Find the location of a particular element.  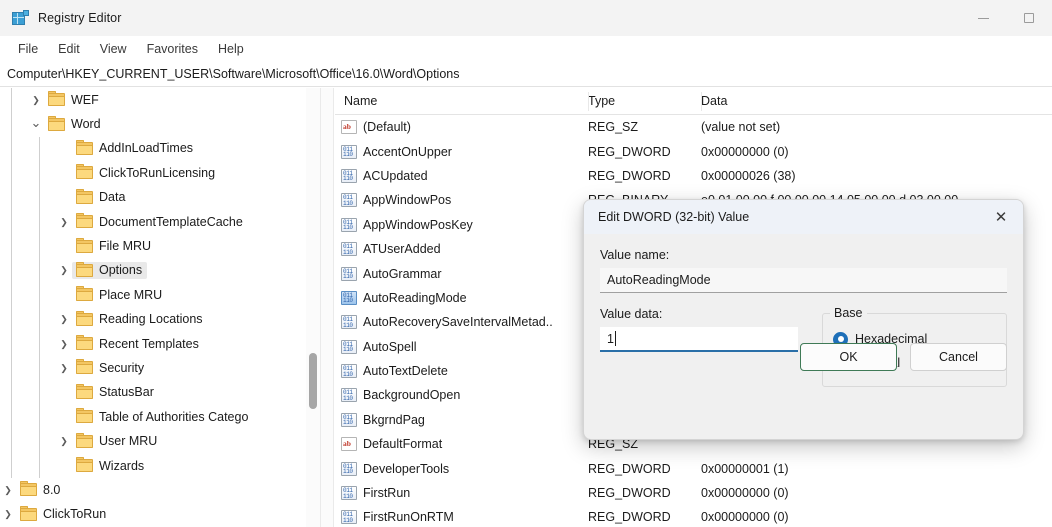

ok-button: OK is located at coordinates (848, 357).